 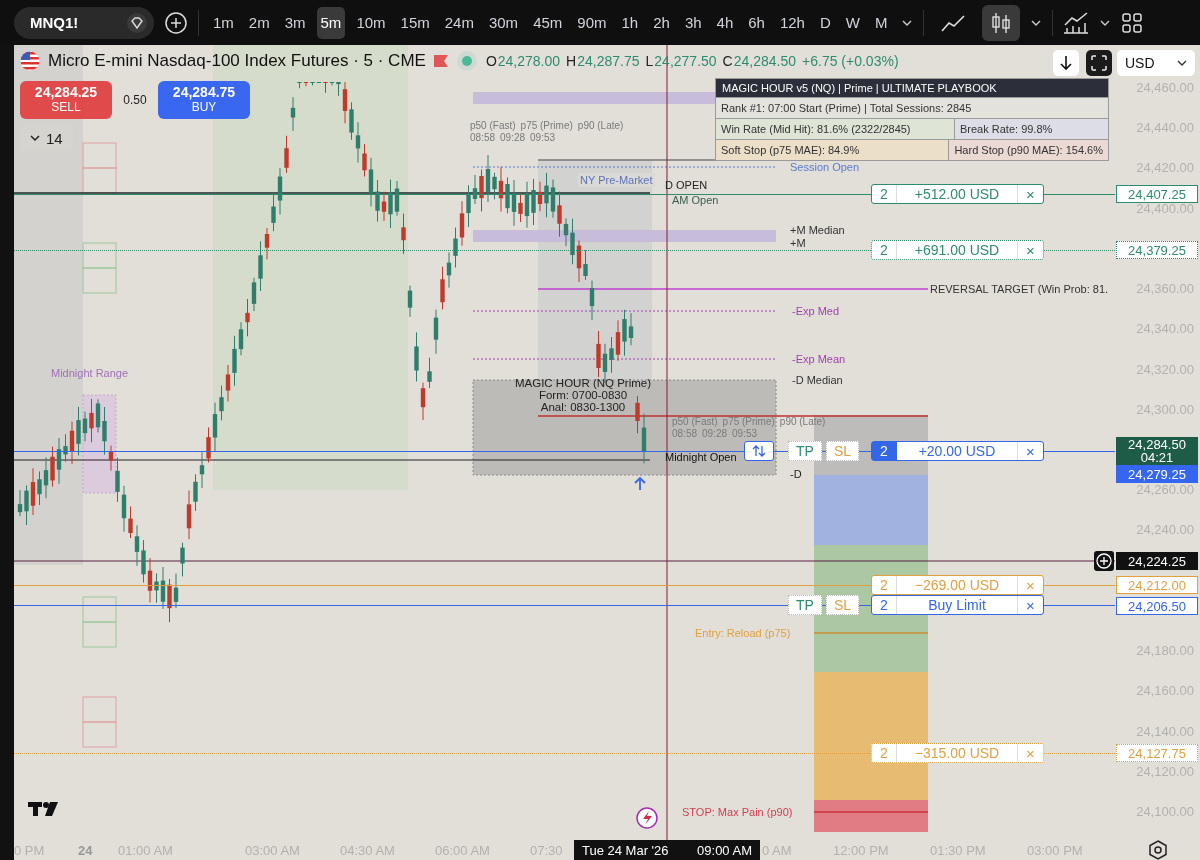 I want to click on time-value: 09:00 AM, so click(x=724, y=850).